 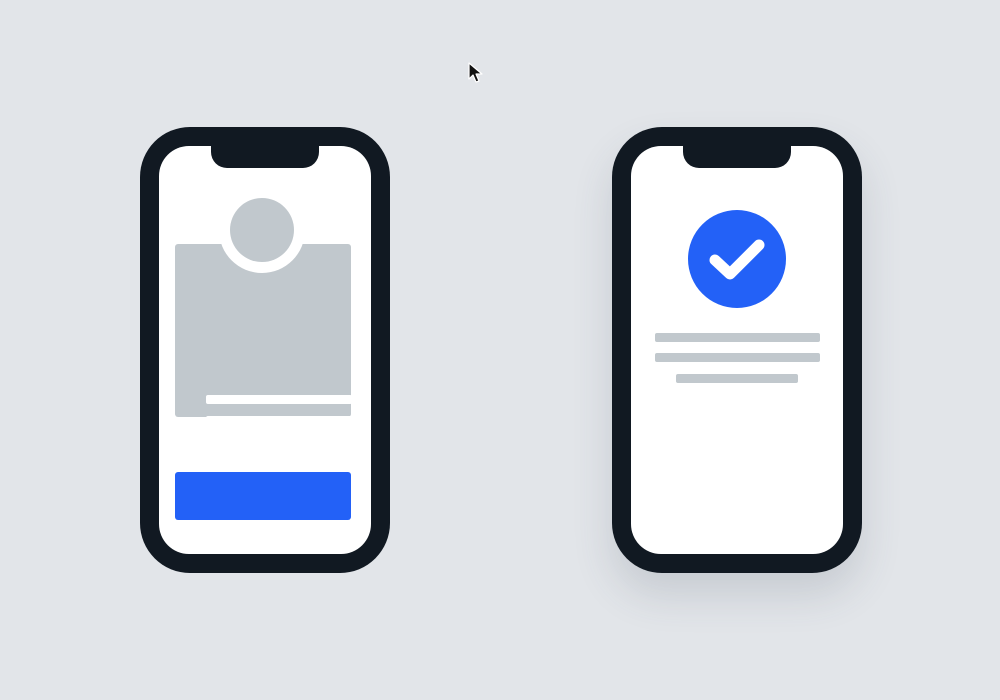 What do you see at coordinates (262, 230) in the screenshot?
I see `avatar-icon` at bounding box center [262, 230].